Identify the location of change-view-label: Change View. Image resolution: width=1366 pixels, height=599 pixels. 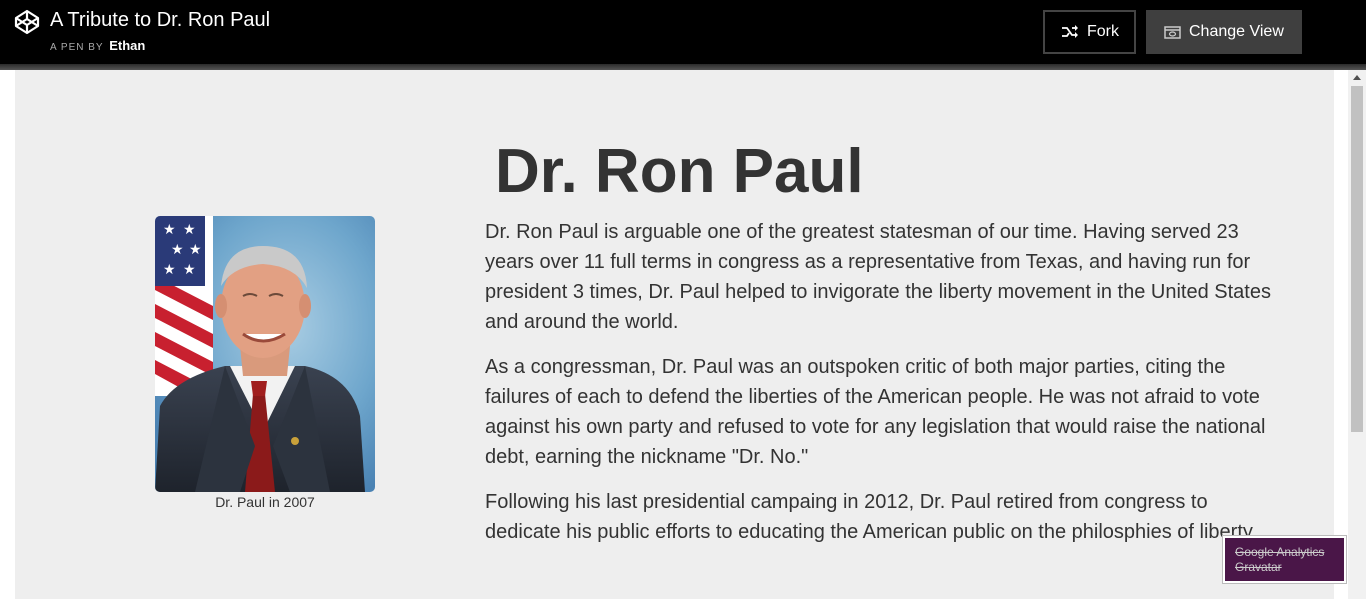
(1236, 31).